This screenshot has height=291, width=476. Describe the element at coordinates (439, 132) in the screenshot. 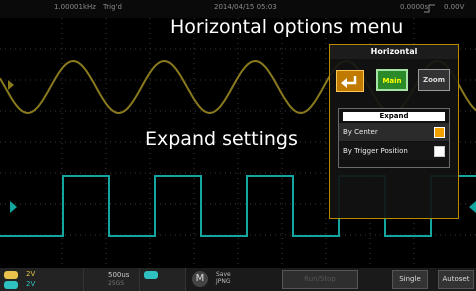

I see `by-center-checkbox` at that location.